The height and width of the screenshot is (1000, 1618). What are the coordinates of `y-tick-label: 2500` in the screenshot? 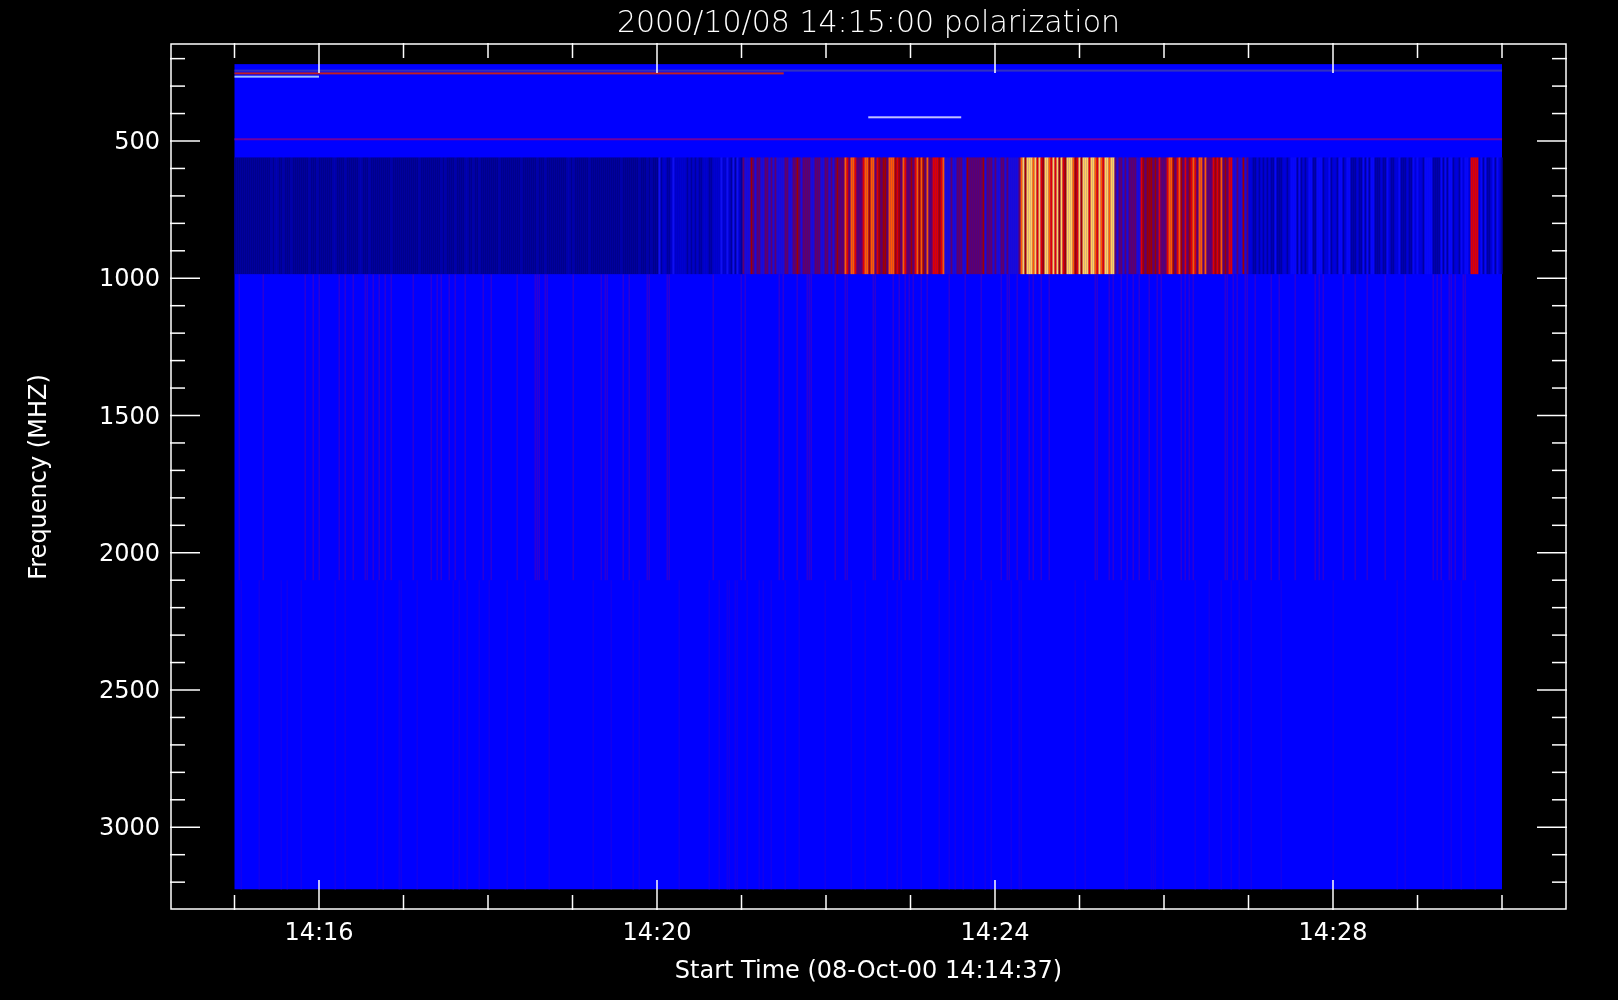 It's located at (129, 690).